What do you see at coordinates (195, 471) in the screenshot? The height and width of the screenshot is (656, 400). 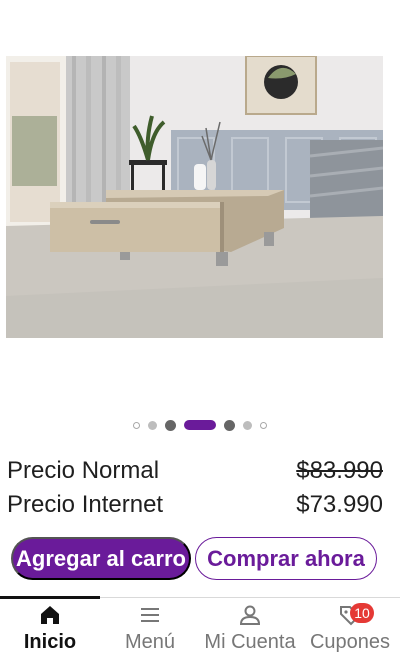 I see `normal-price-row: Precio Normal $83.990` at bounding box center [195, 471].